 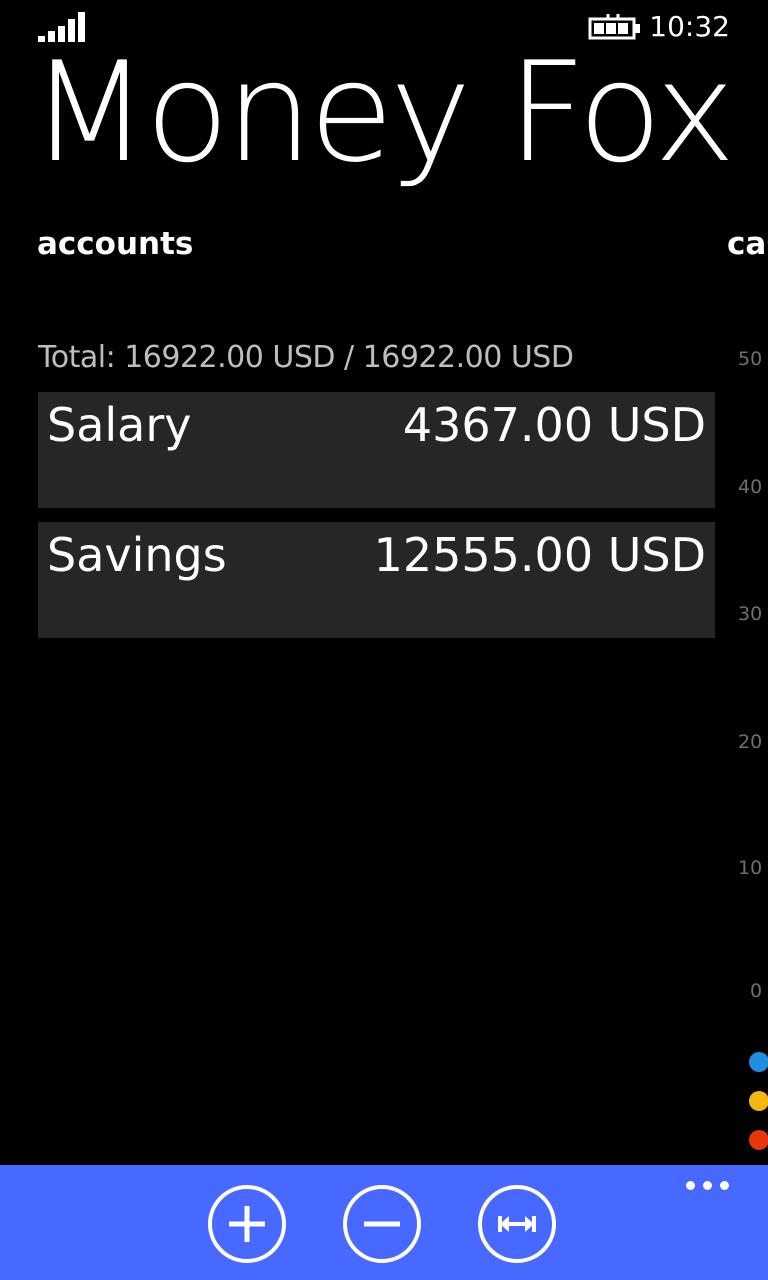 What do you see at coordinates (750, 487) in the screenshot?
I see `tick-label: 40` at bounding box center [750, 487].